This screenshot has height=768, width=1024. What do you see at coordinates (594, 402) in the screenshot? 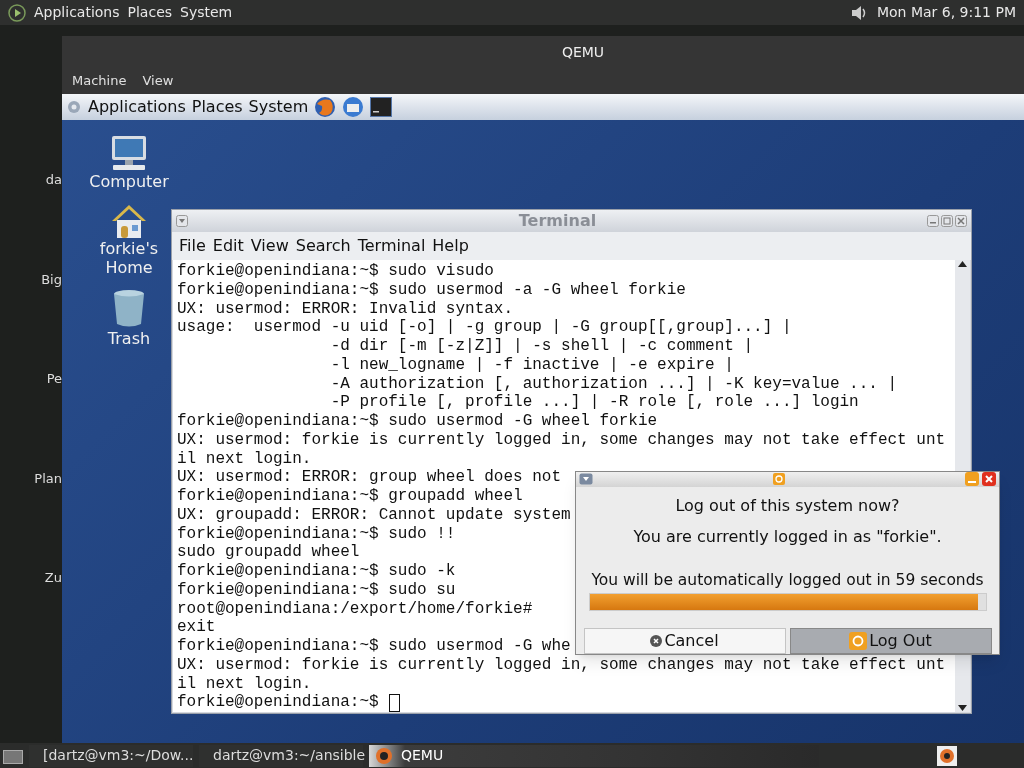
I see `terminal-line: -P profile [, profile ...] | -R role [, role ...] login` at bounding box center [594, 402].